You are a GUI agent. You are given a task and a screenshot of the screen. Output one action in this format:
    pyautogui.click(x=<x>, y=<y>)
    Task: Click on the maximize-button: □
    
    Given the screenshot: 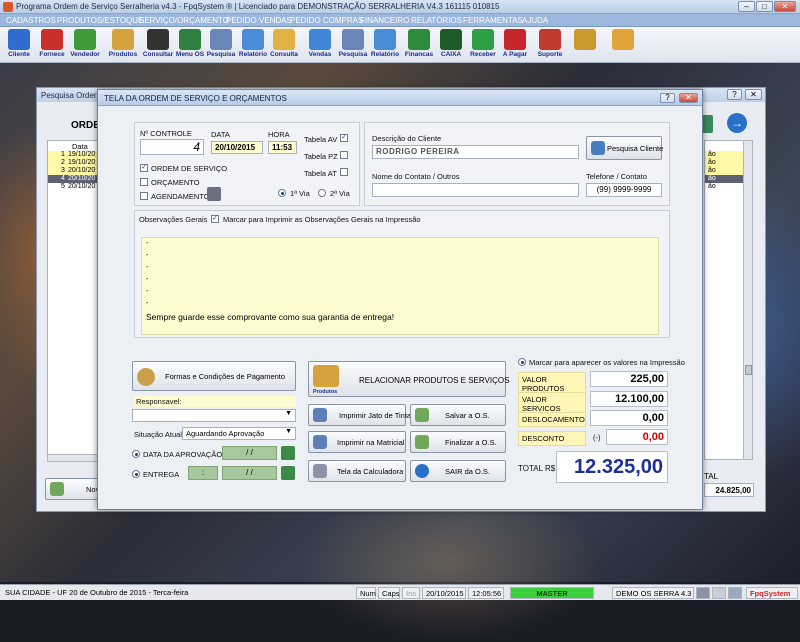 What is the action you would take?
    pyautogui.click(x=764, y=6)
    